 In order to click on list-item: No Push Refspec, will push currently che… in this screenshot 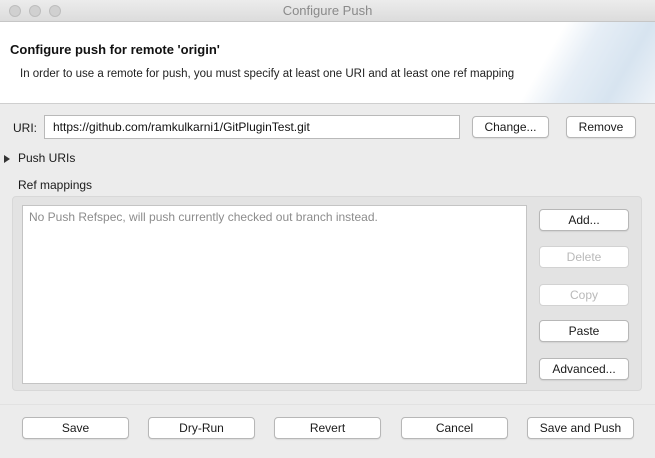, I will do `click(203, 217)`.